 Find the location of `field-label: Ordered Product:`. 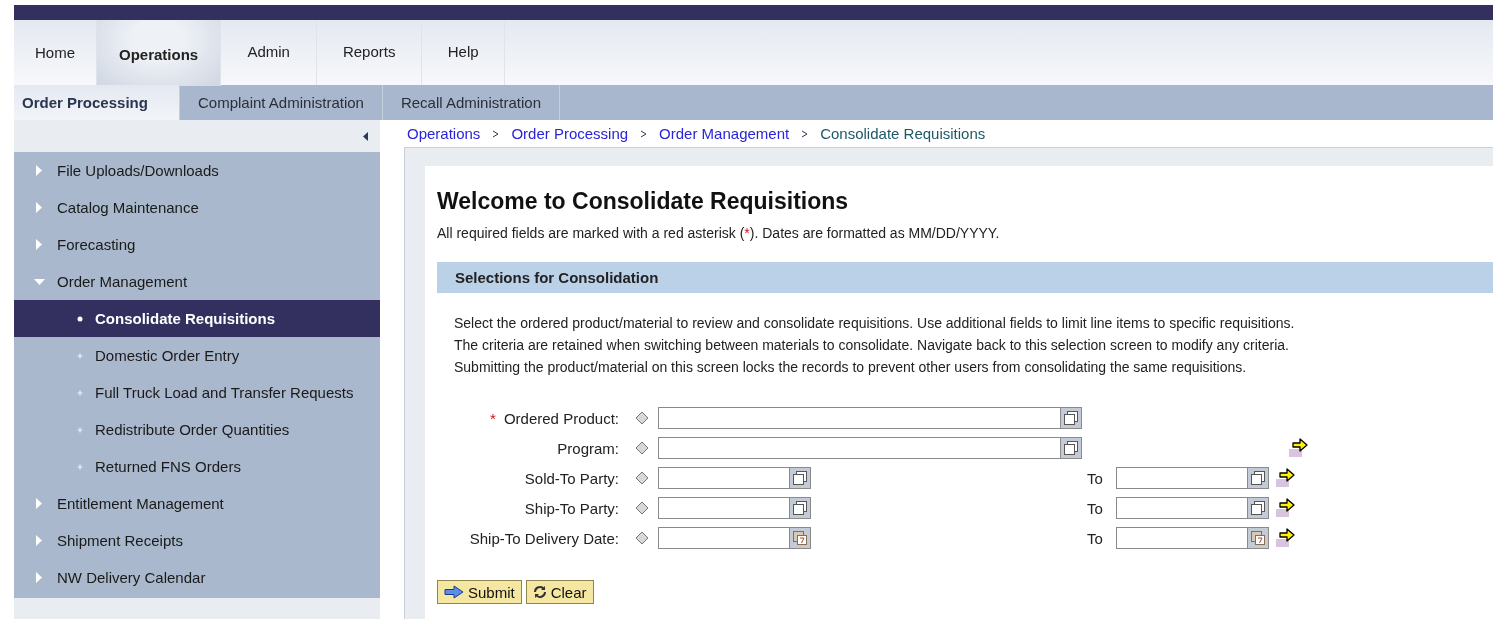

field-label: Ordered Product: is located at coordinates (561, 418).